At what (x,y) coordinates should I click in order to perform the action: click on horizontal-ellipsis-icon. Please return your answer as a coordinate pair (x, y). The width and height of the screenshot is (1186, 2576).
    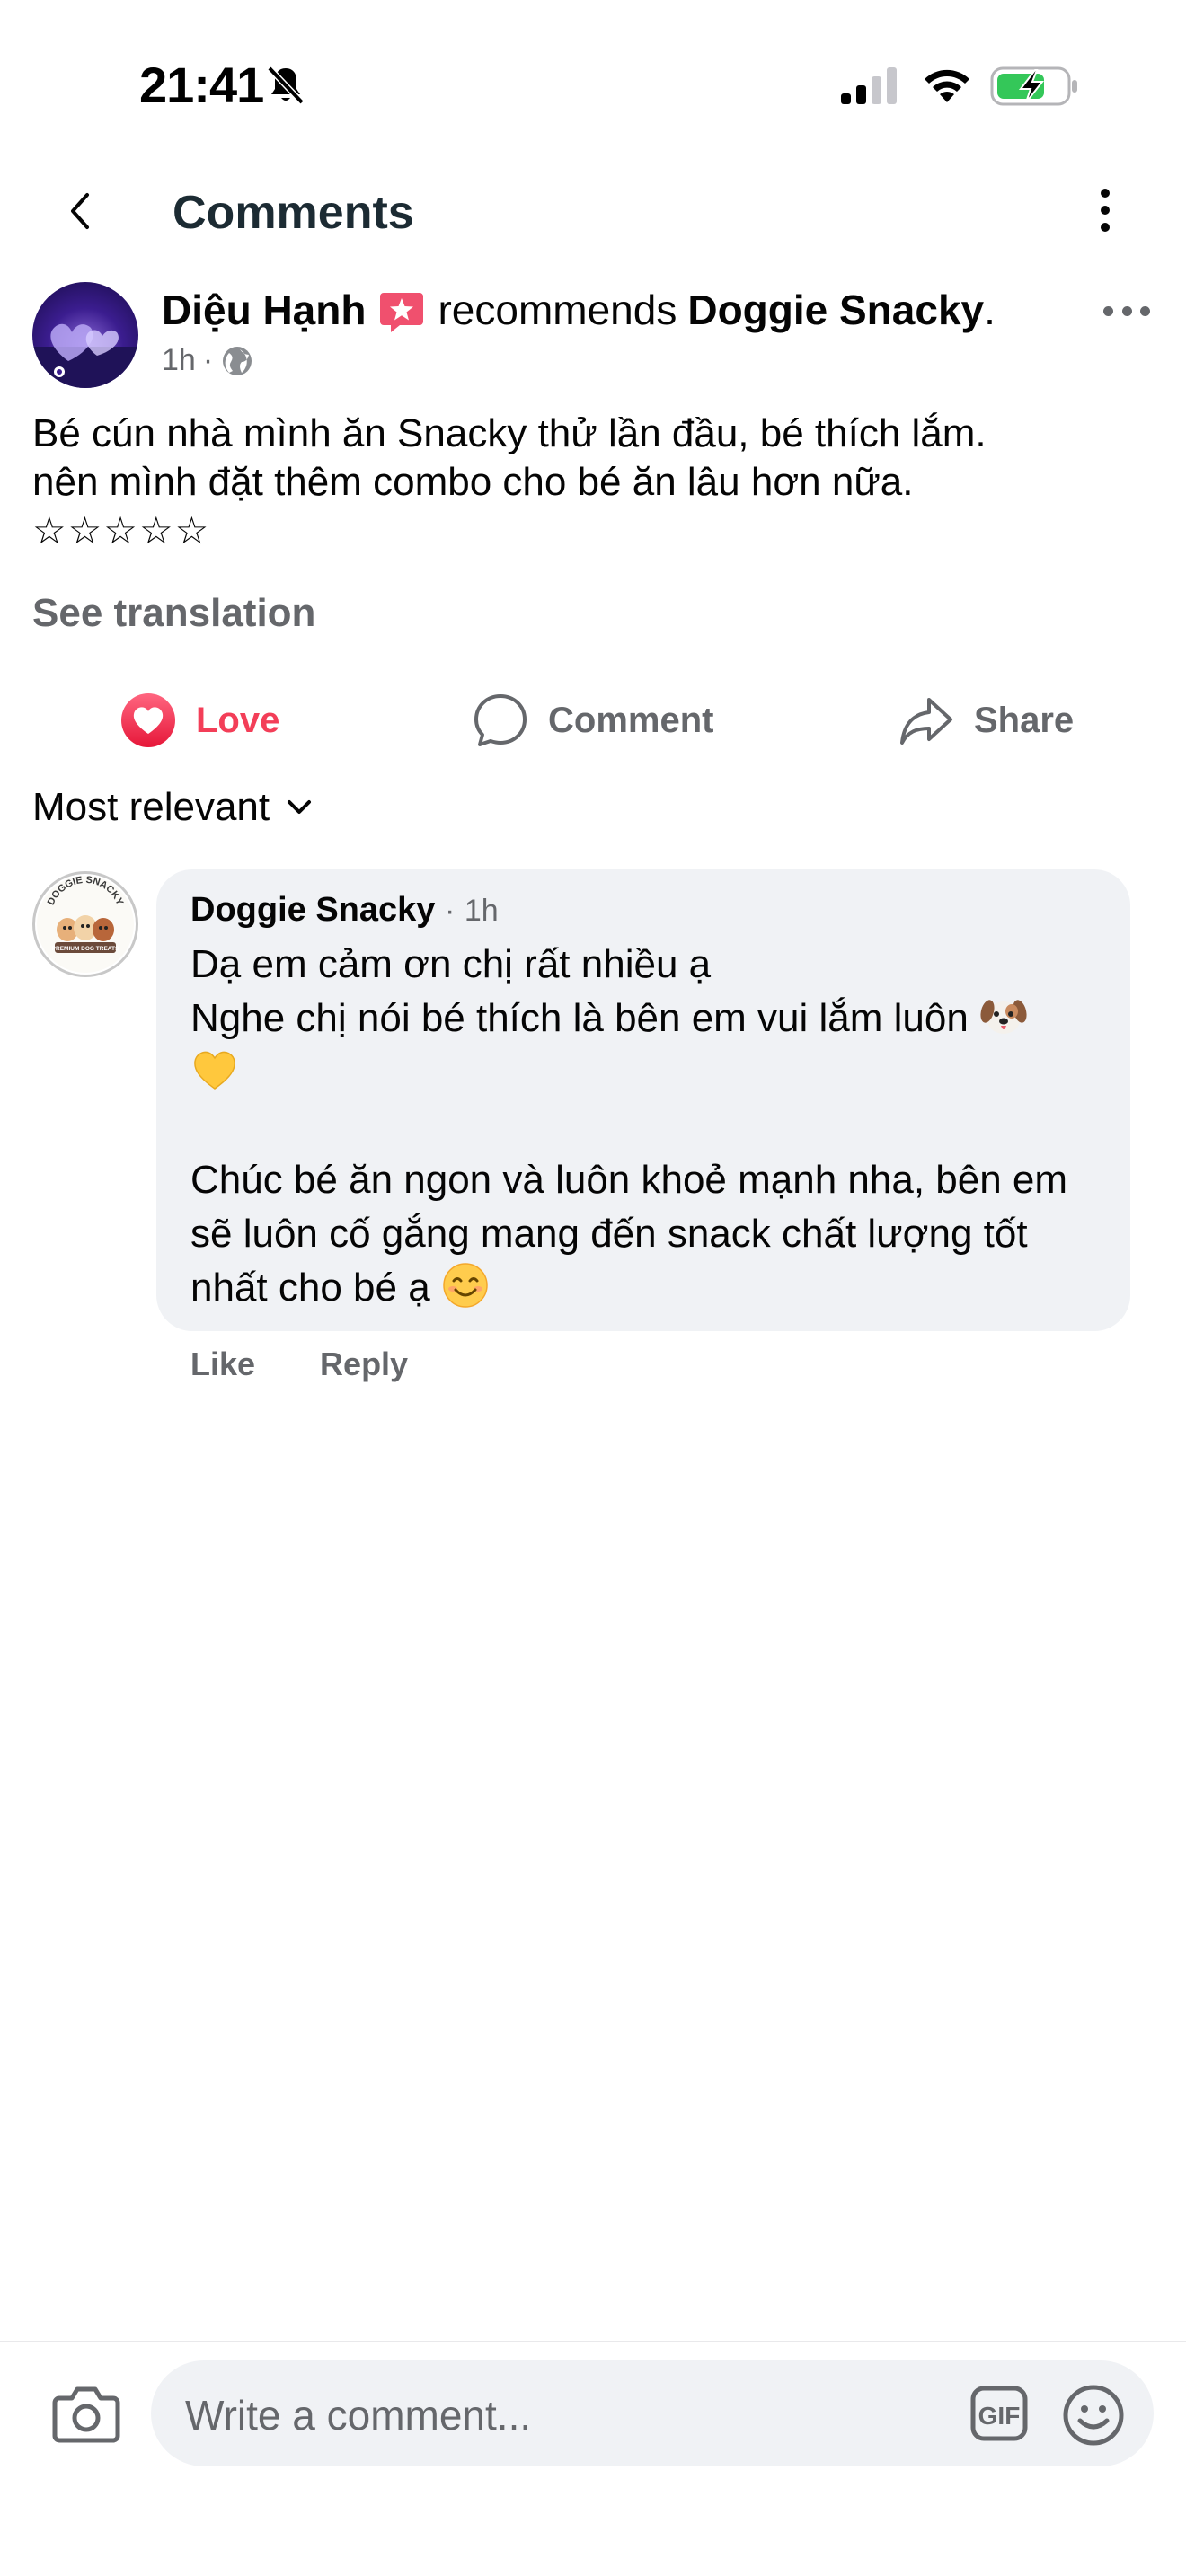
    Looking at the image, I should click on (1108, 310).